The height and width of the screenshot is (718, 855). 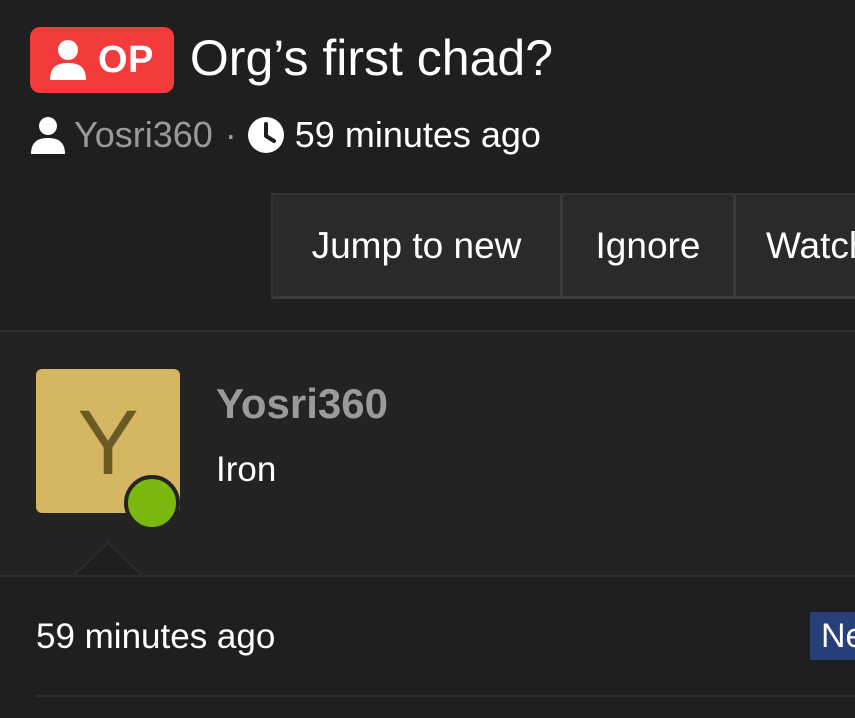 I want to click on thread-title: Org’s first chad?, so click(x=371, y=58).